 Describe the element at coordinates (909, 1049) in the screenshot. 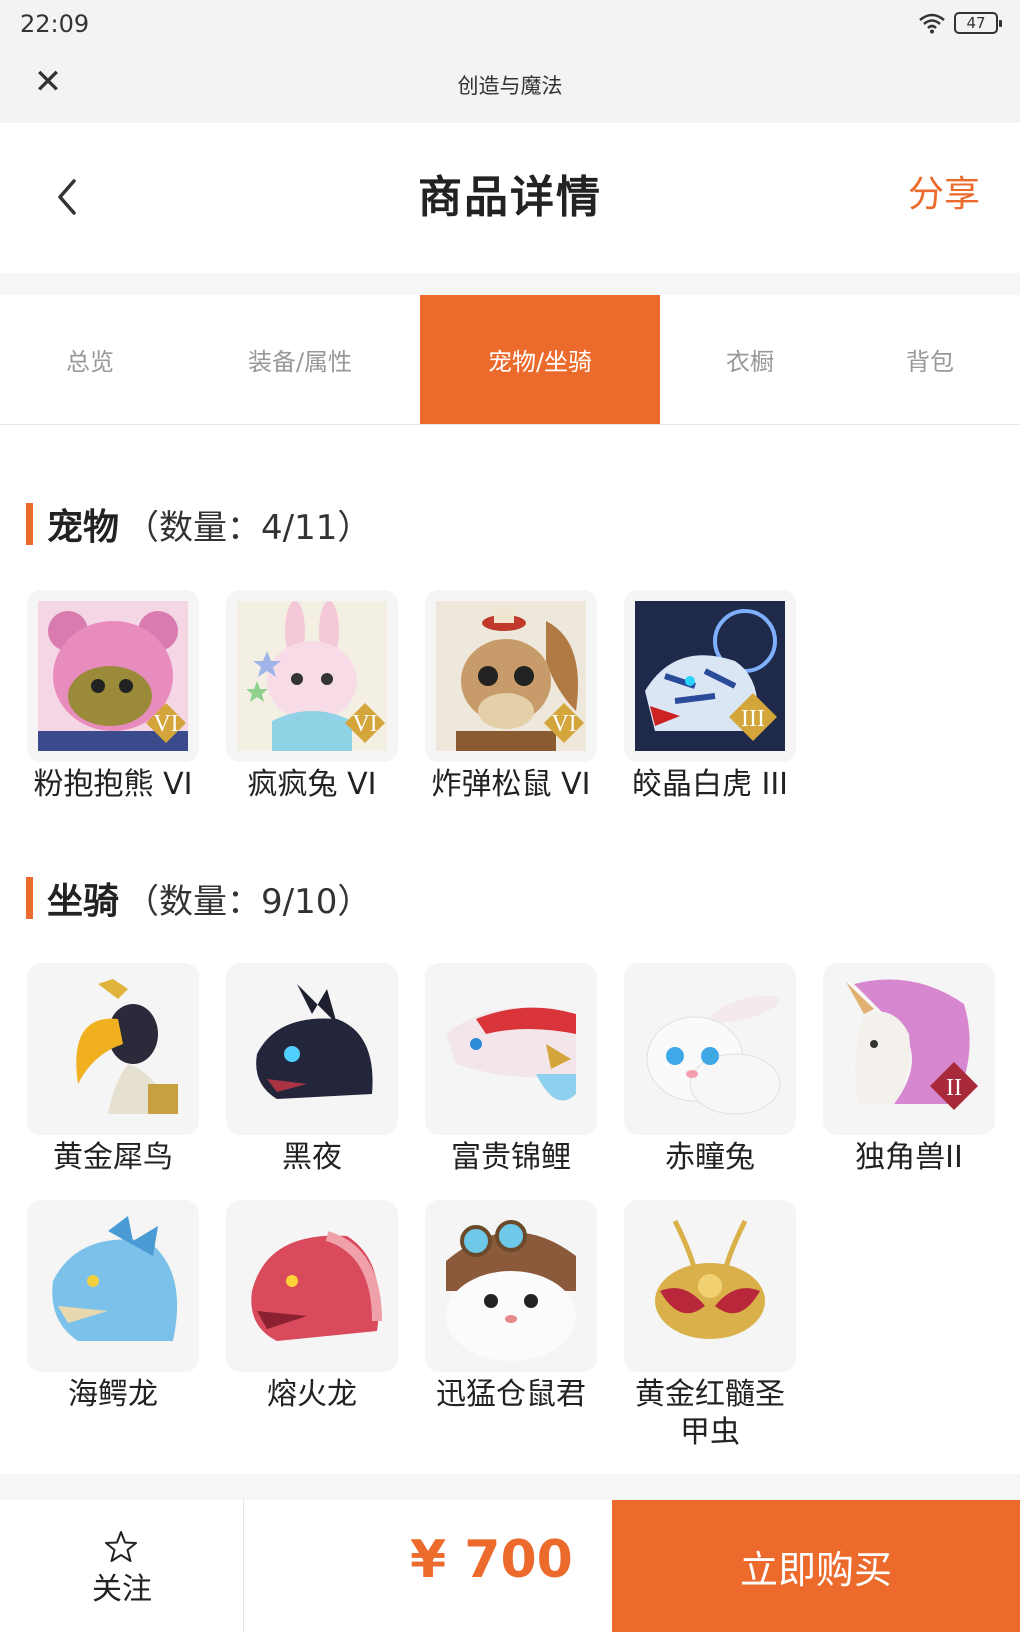

I see `unicorn-icon: II` at that location.